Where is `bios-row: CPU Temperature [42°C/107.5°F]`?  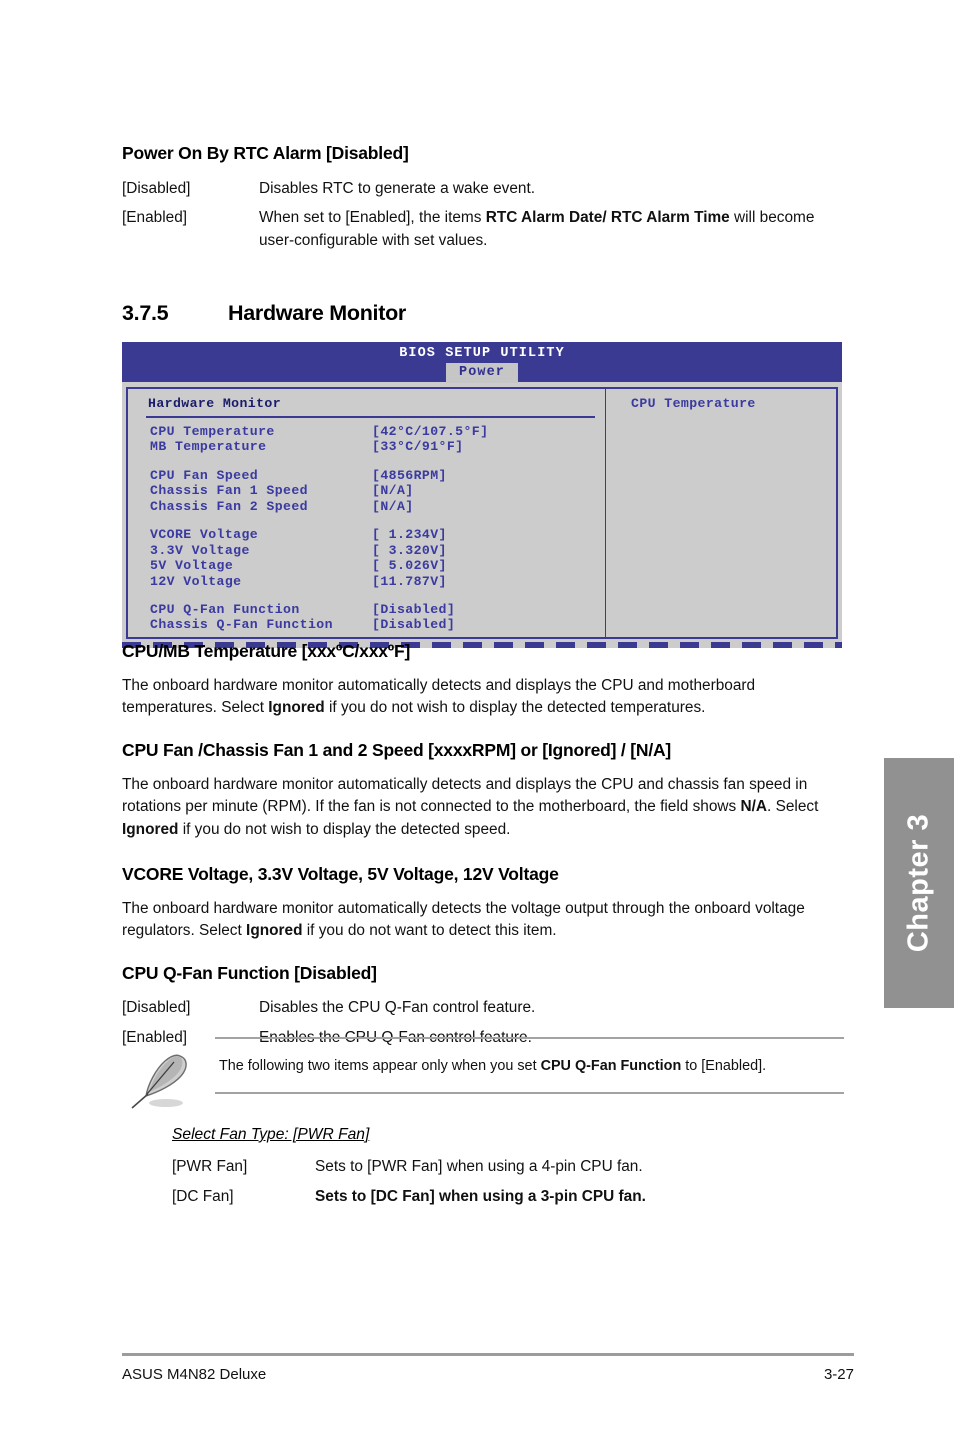
bios-row: CPU Temperature [42°C/107.5°F] is located at coordinates (366, 431).